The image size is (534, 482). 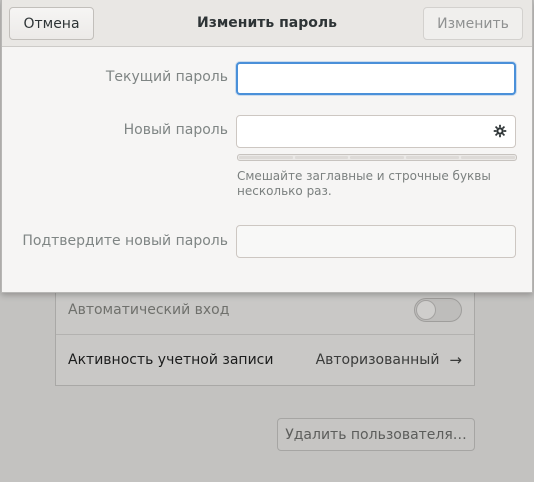 What do you see at coordinates (171, 360) in the screenshot?
I see `account-activity-label: Активность учетной записи` at bounding box center [171, 360].